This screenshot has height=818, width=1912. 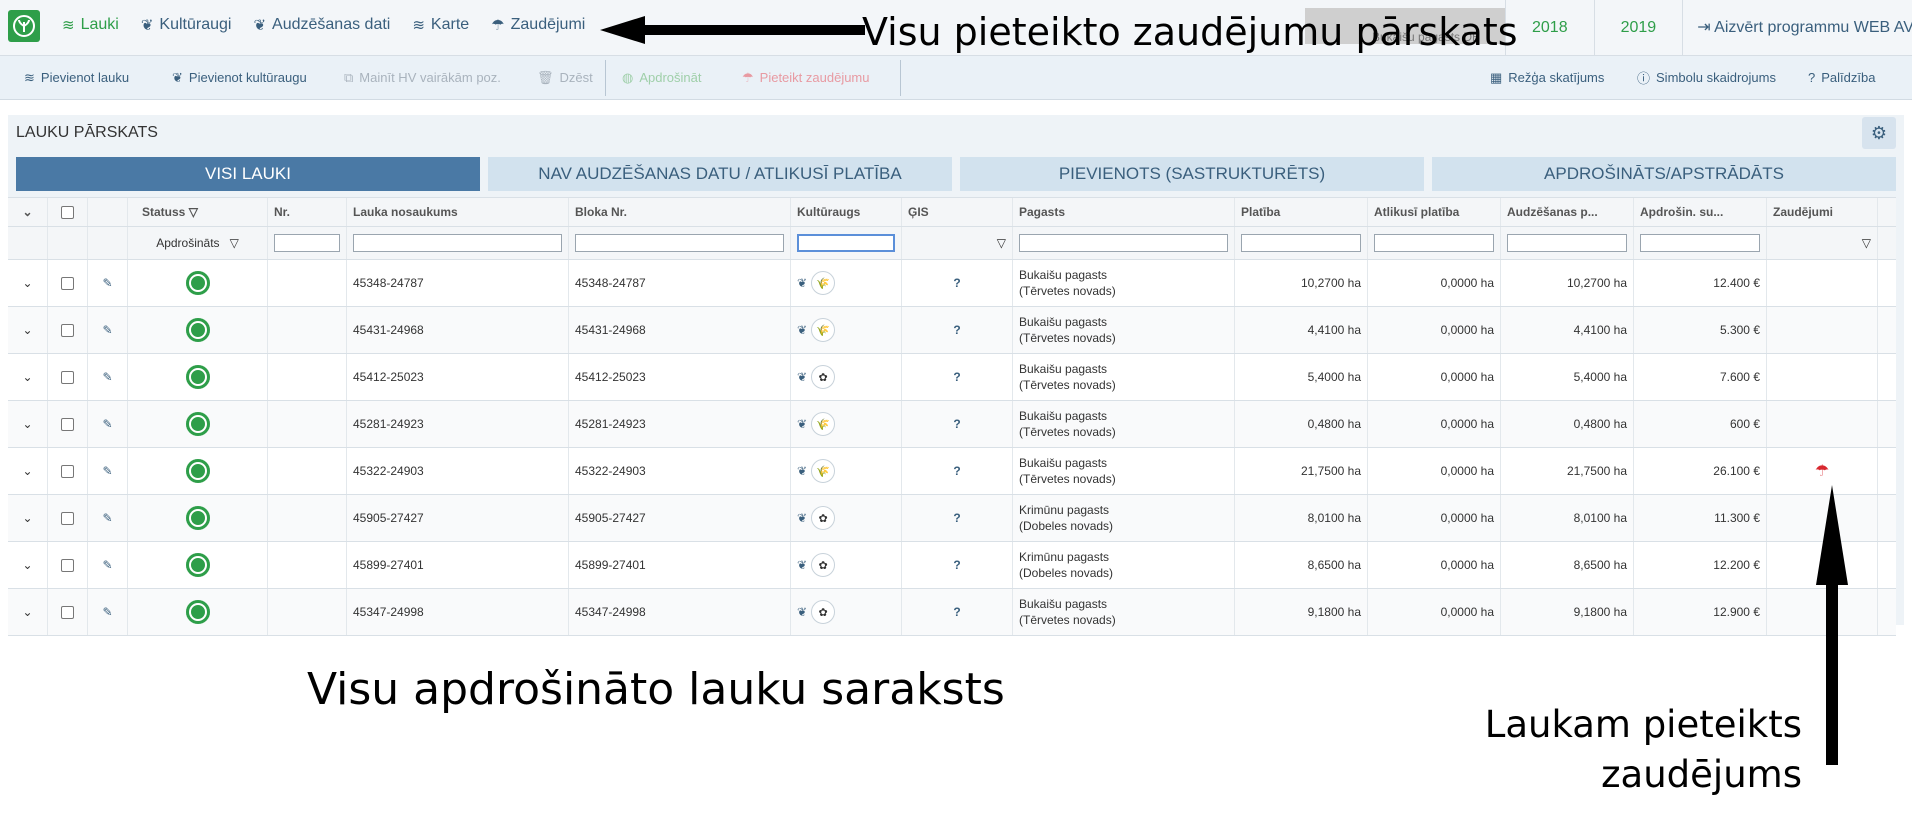 What do you see at coordinates (1549, 27) in the screenshot?
I see `year-2018: 2018` at bounding box center [1549, 27].